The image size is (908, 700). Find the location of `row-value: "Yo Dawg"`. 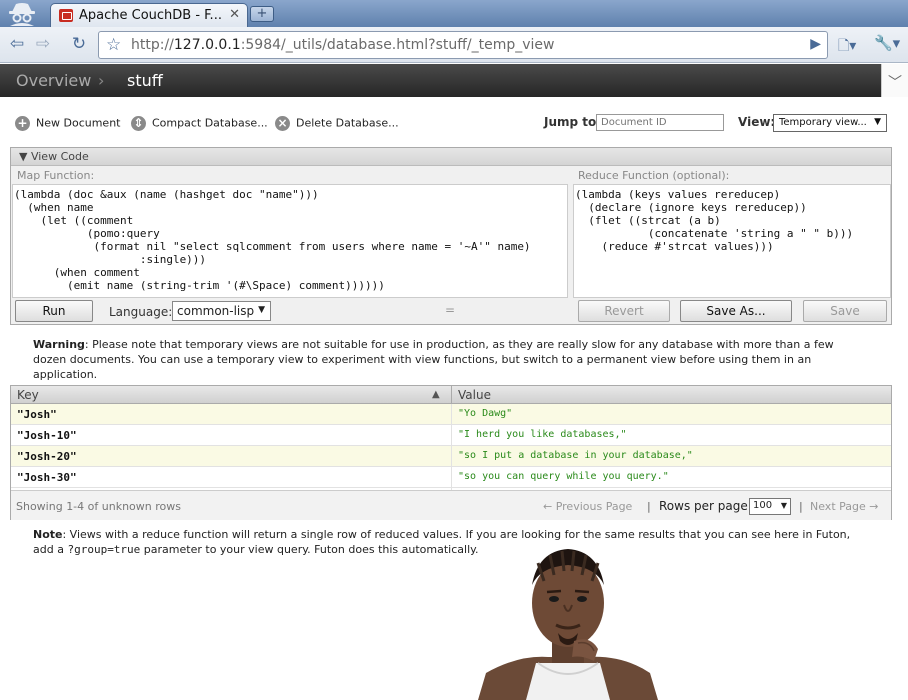

row-value: "Yo Dawg" is located at coordinates (485, 413).